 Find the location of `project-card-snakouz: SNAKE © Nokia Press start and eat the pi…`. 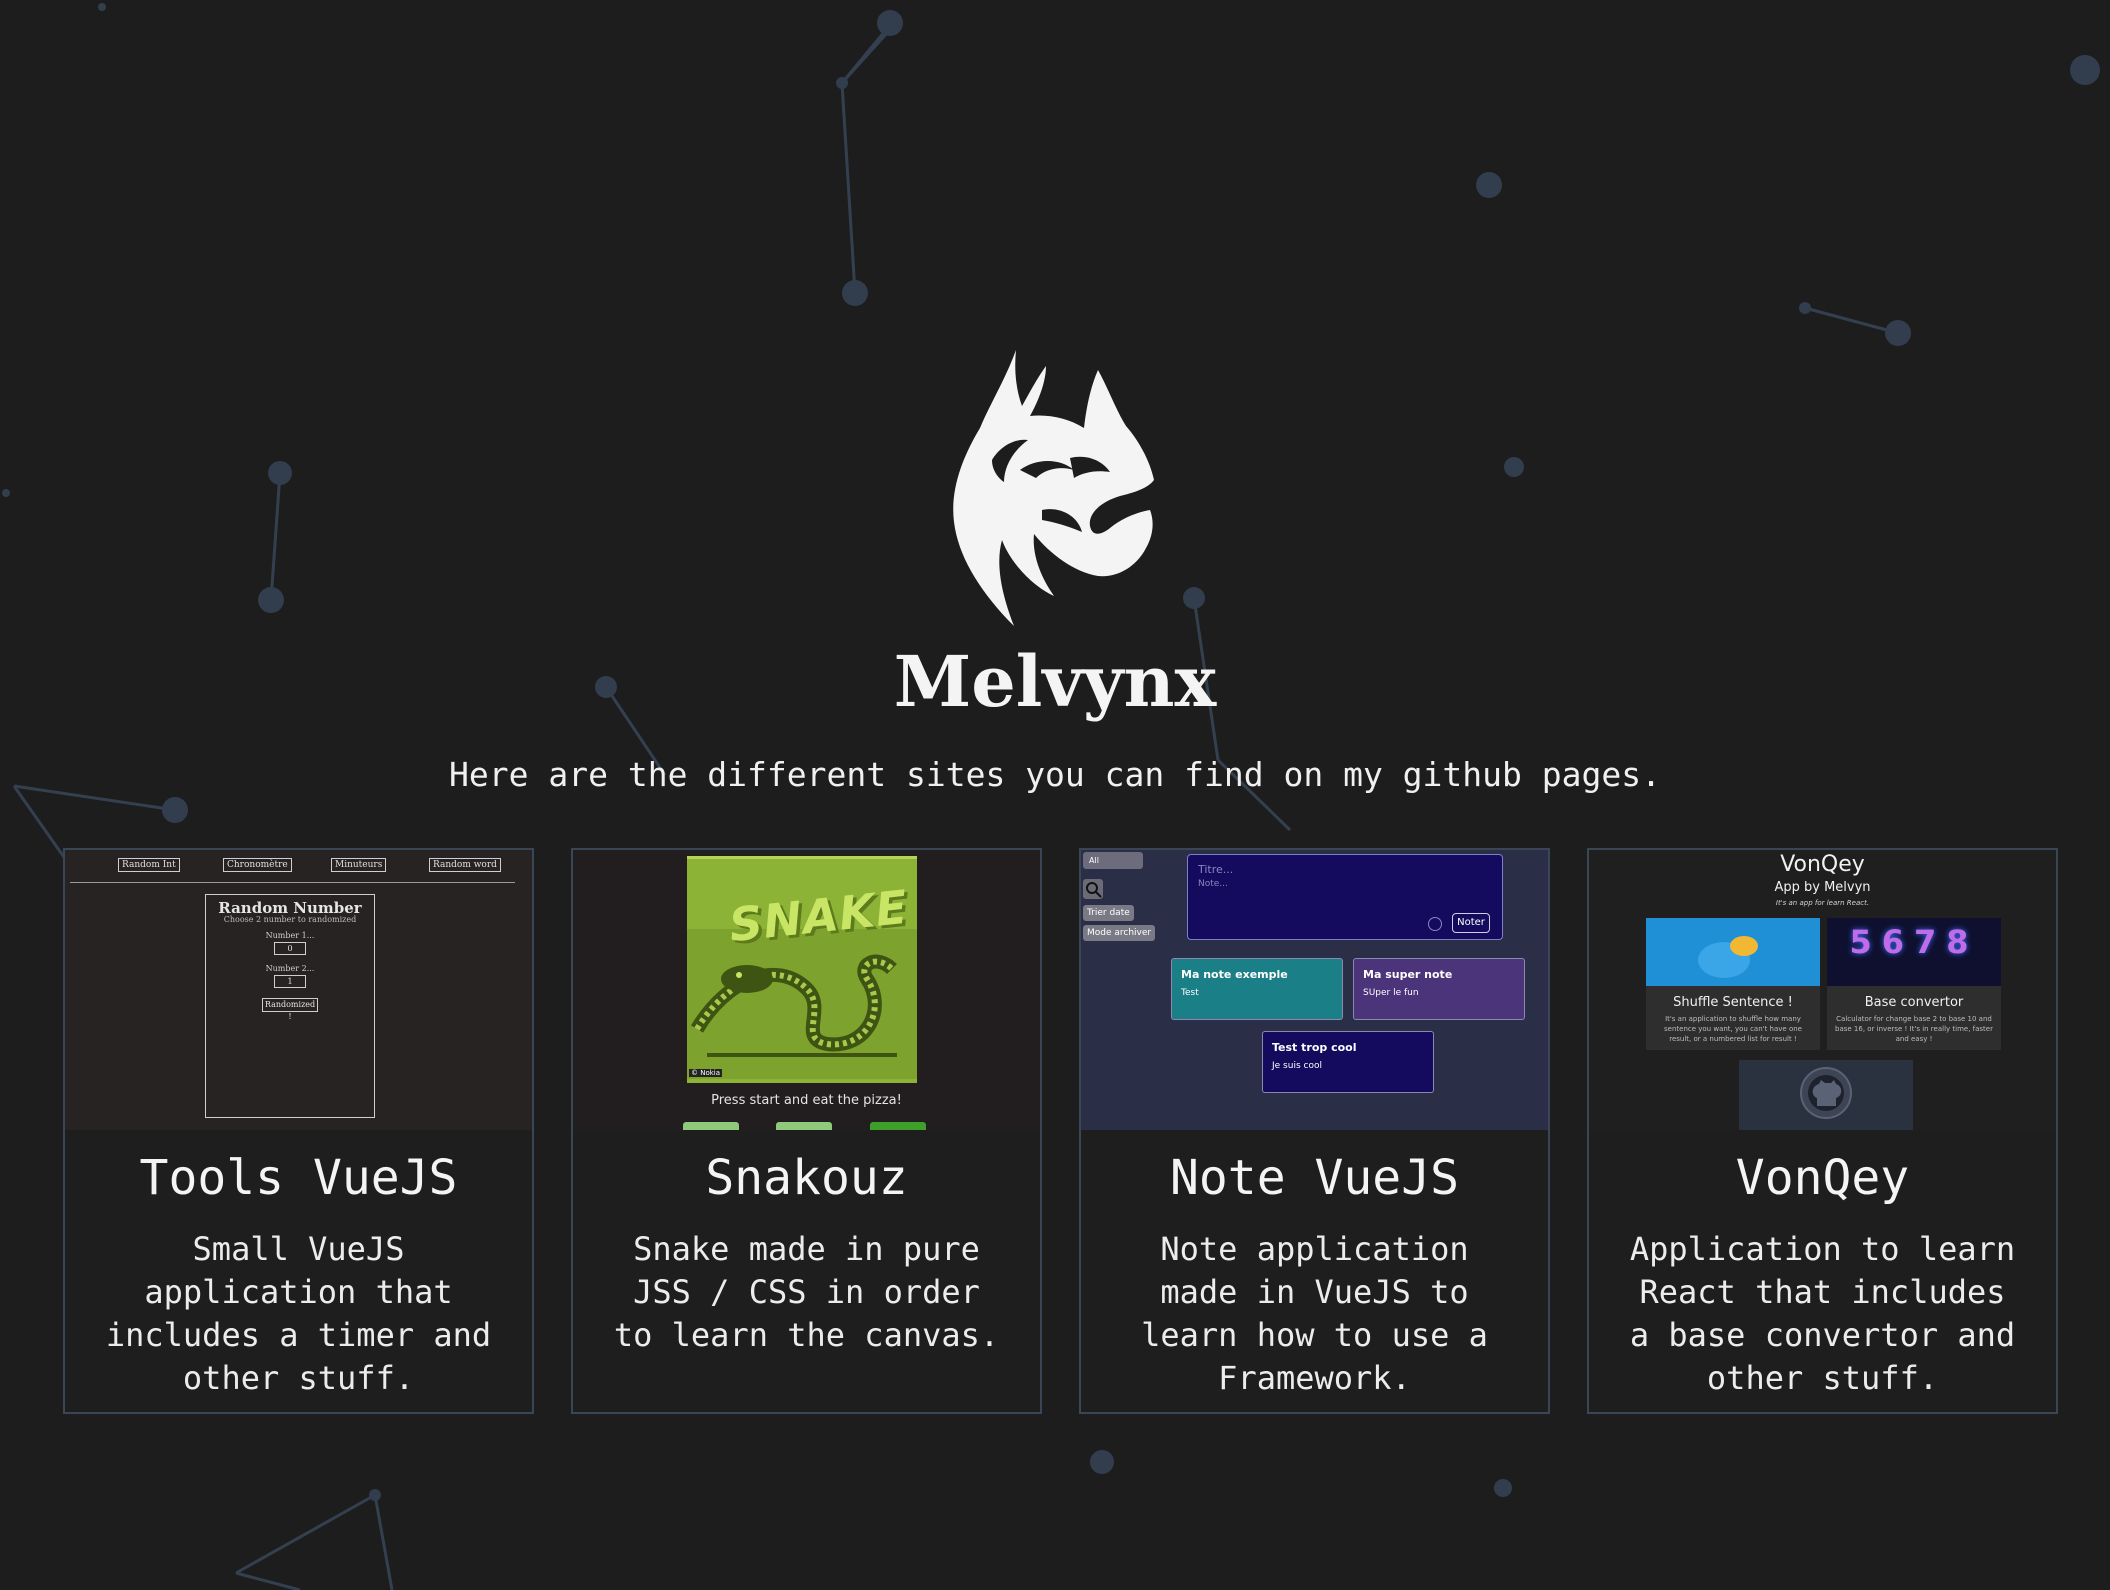

project-card-snakouz: SNAKE © Nokia Press start and eat the pi… is located at coordinates (806, 1131).